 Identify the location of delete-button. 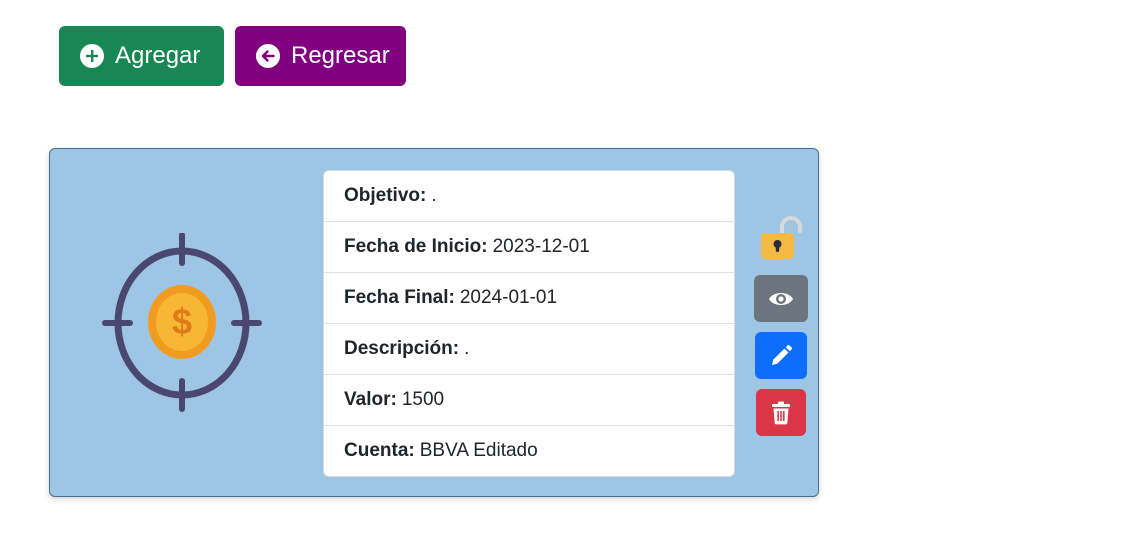
(781, 412).